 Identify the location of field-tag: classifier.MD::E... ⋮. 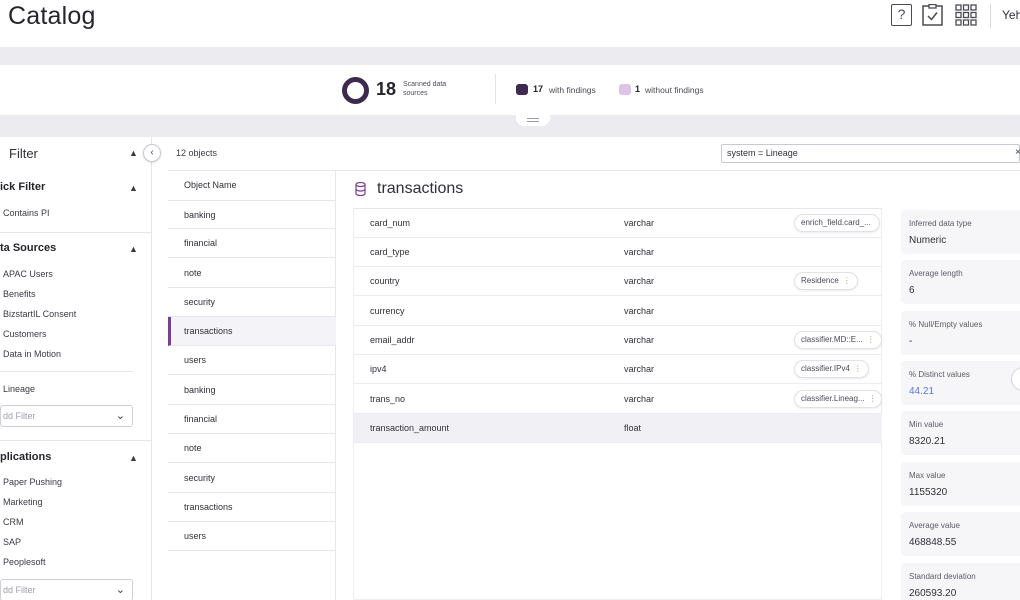
(838, 340).